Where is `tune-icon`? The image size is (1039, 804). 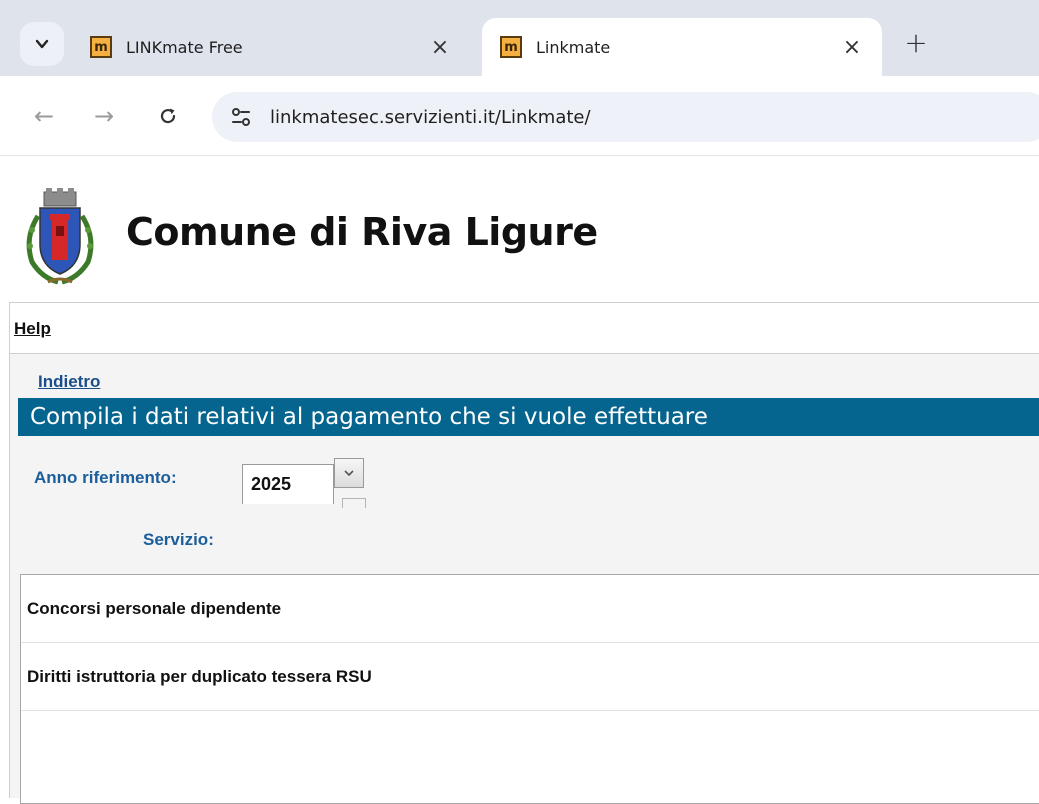 tune-icon is located at coordinates (241, 117).